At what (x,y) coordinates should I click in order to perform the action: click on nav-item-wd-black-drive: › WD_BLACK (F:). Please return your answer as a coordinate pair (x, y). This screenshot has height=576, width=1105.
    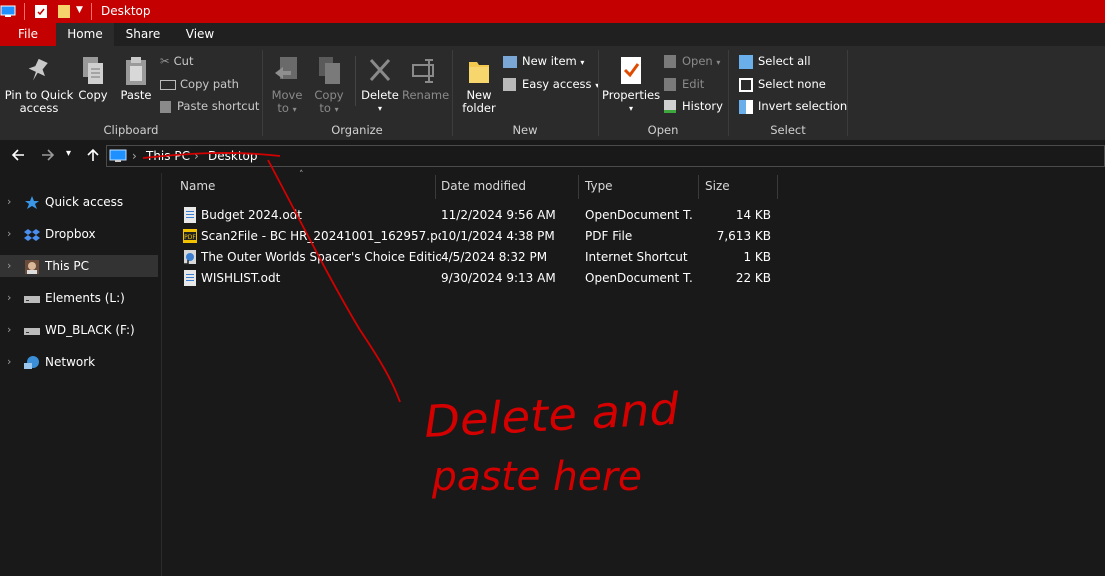
    Looking at the image, I should click on (79, 330).